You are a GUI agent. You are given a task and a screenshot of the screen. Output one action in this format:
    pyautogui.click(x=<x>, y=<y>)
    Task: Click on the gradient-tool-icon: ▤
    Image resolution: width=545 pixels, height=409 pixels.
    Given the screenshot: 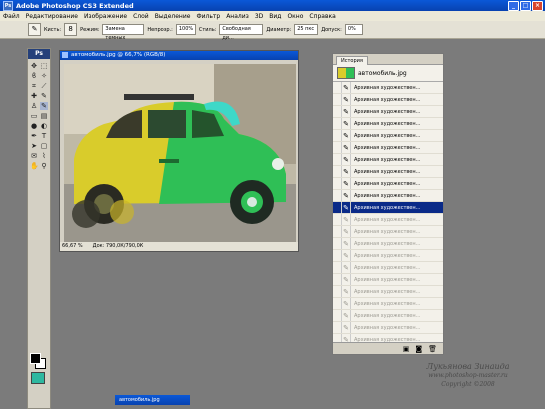 What is the action you would take?
    pyautogui.click(x=44, y=116)
    